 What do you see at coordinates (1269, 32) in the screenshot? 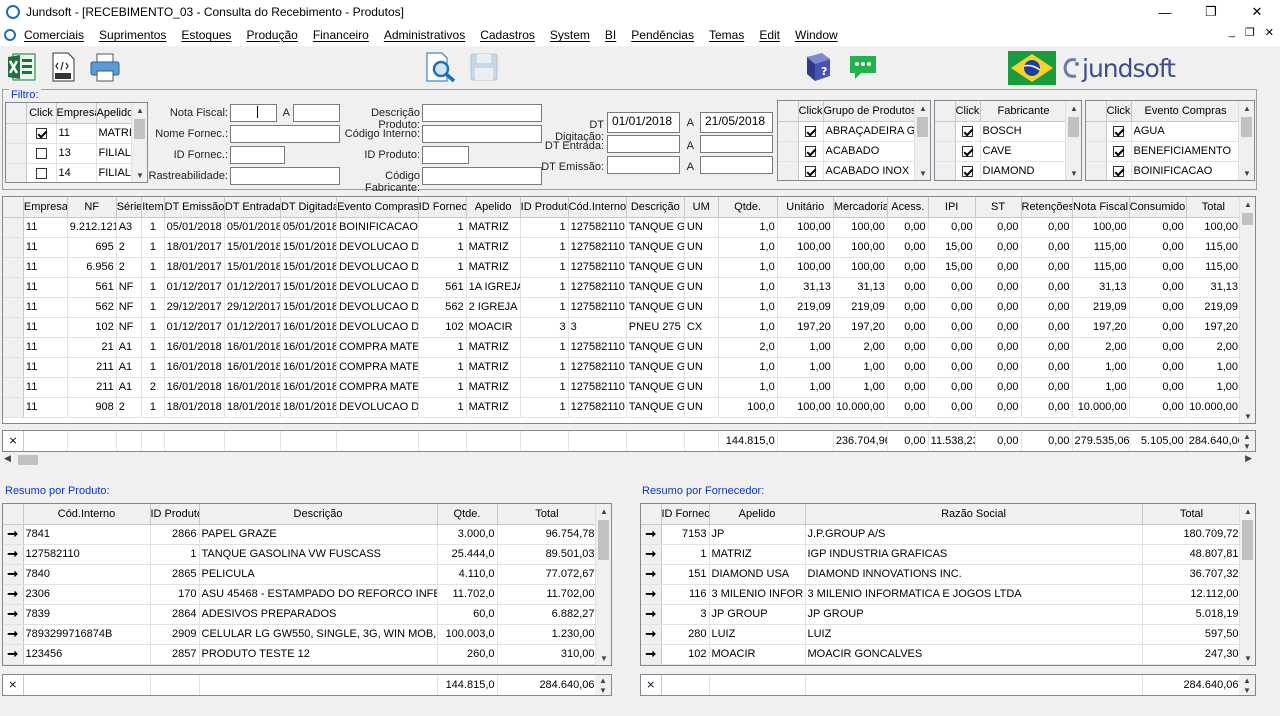
I see `mdi-close-button: ✕` at bounding box center [1269, 32].